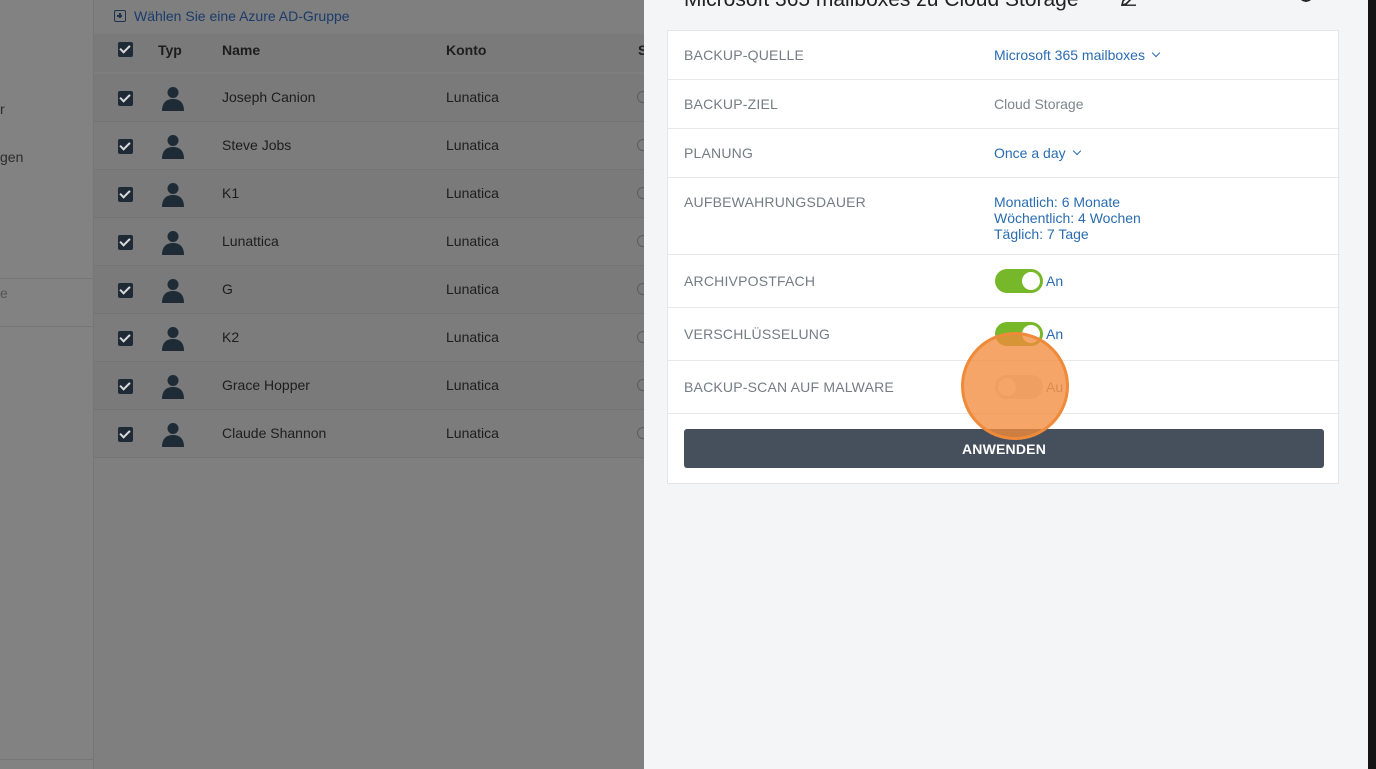 Image resolution: width=1376 pixels, height=769 pixels. What do you see at coordinates (274, 433) in the screenshot?
I see `user-name: Claude Shannon` at bounding box center [274, 433].